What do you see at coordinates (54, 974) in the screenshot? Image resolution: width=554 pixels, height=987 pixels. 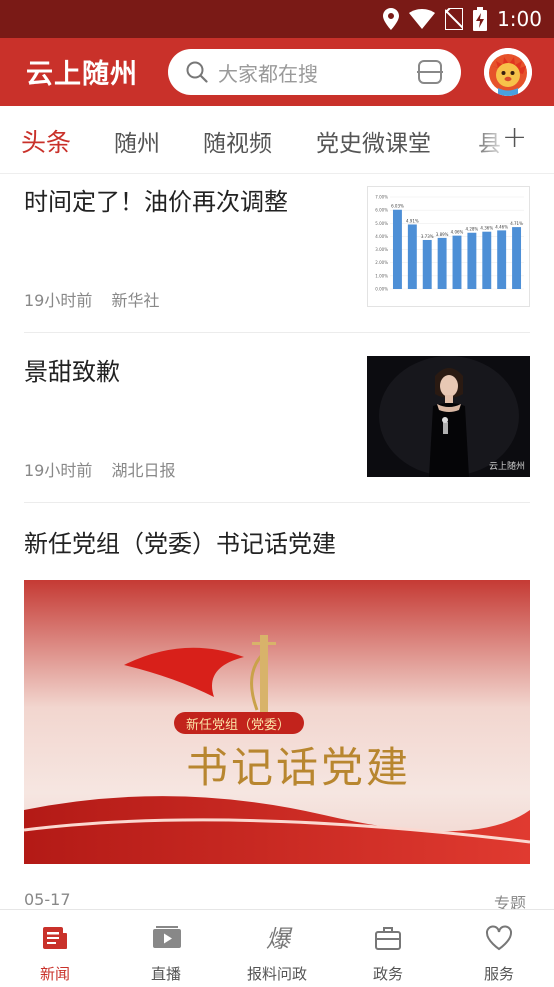 I see `nav-label: 新闻` at bounding box center [54, 974].